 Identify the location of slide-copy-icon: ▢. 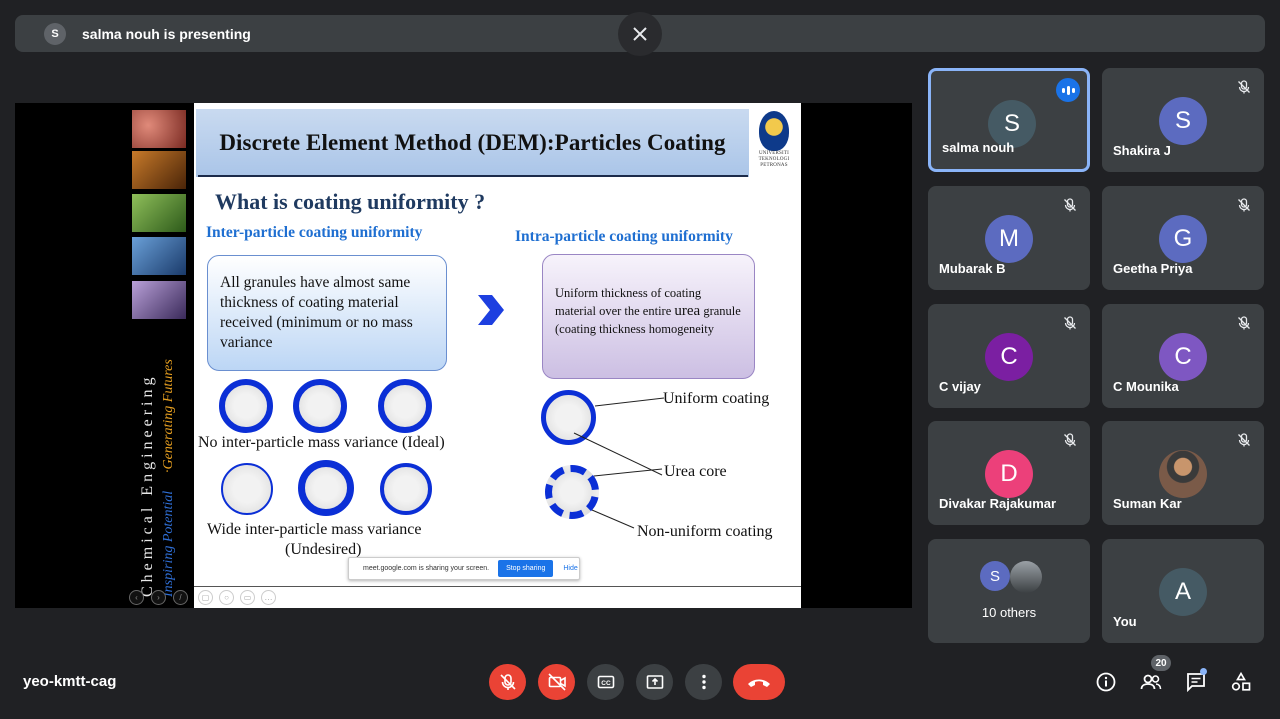
(205, 597).